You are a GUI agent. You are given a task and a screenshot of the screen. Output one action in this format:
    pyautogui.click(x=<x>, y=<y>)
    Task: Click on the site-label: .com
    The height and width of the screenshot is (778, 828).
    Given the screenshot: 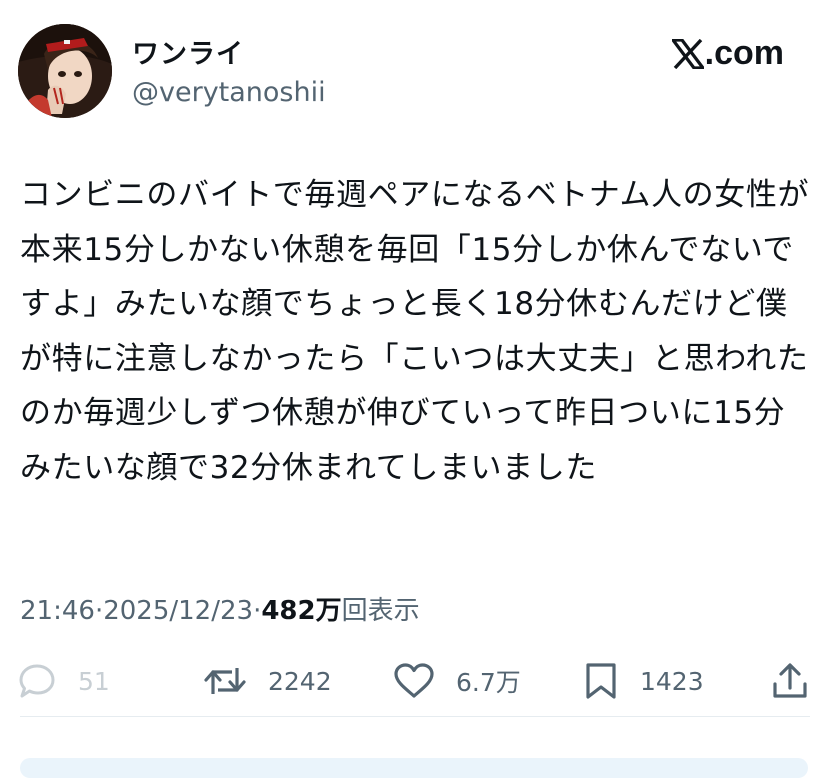 What is the action you would take?
    pyautogui.click(x=744, y=53)
    